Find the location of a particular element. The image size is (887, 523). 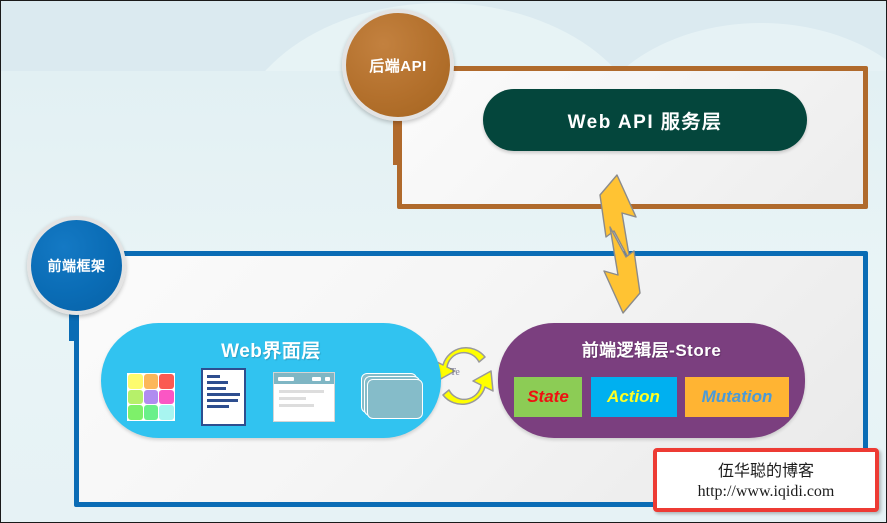

web-ui-layer: Web界面层 is located at coordinates (271, 380).